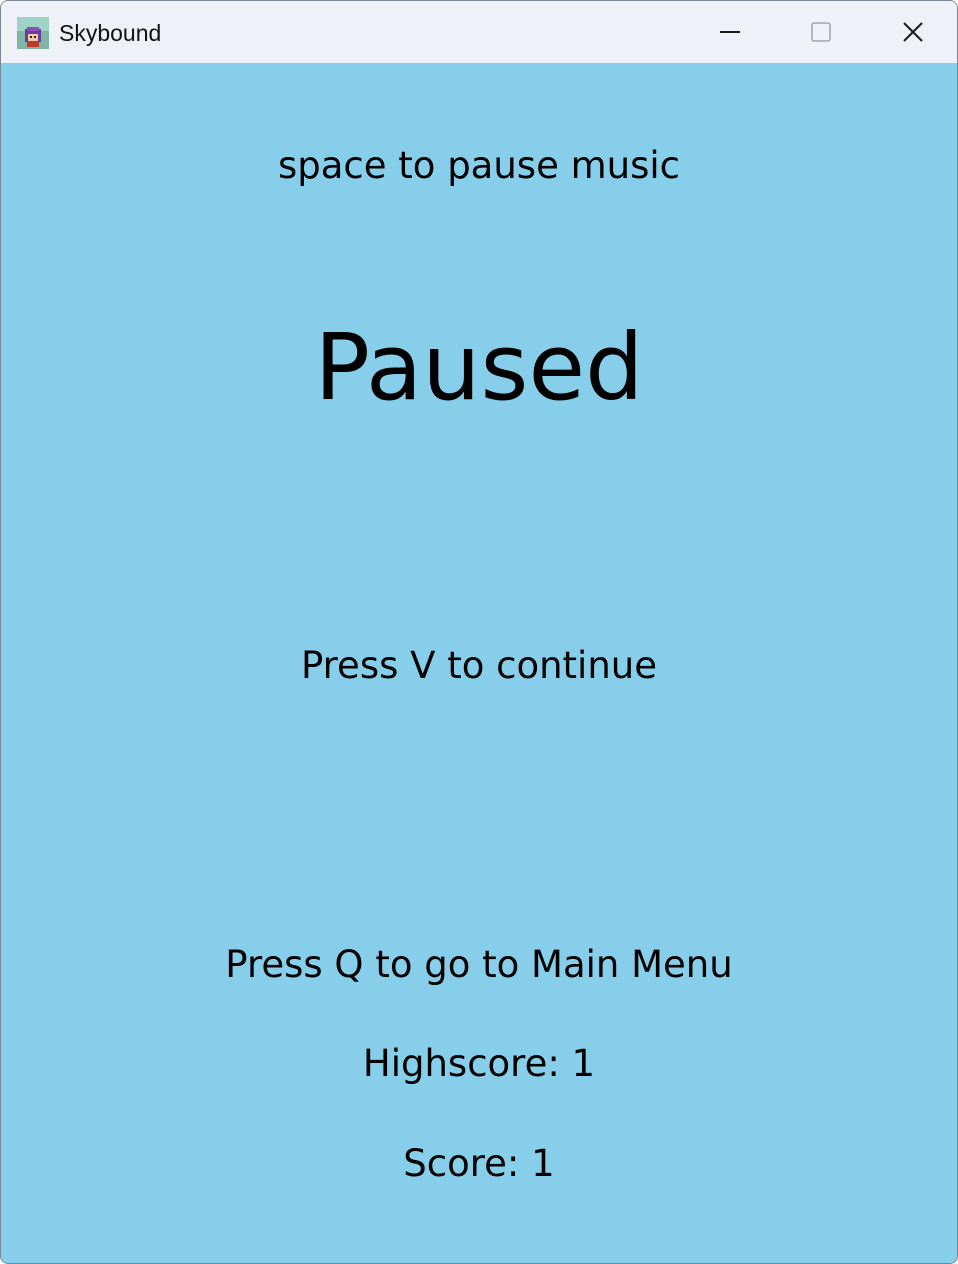  I want to click on close-icon, so click(913, 32).